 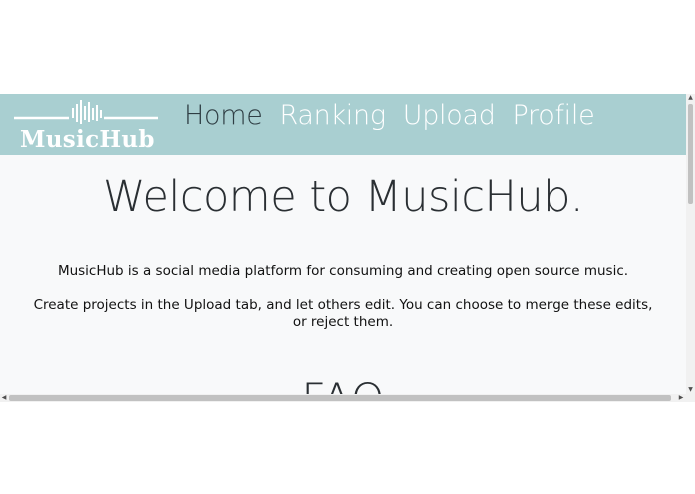 I want to click on brand-name: MusicHub, so click(x=87, y=139).